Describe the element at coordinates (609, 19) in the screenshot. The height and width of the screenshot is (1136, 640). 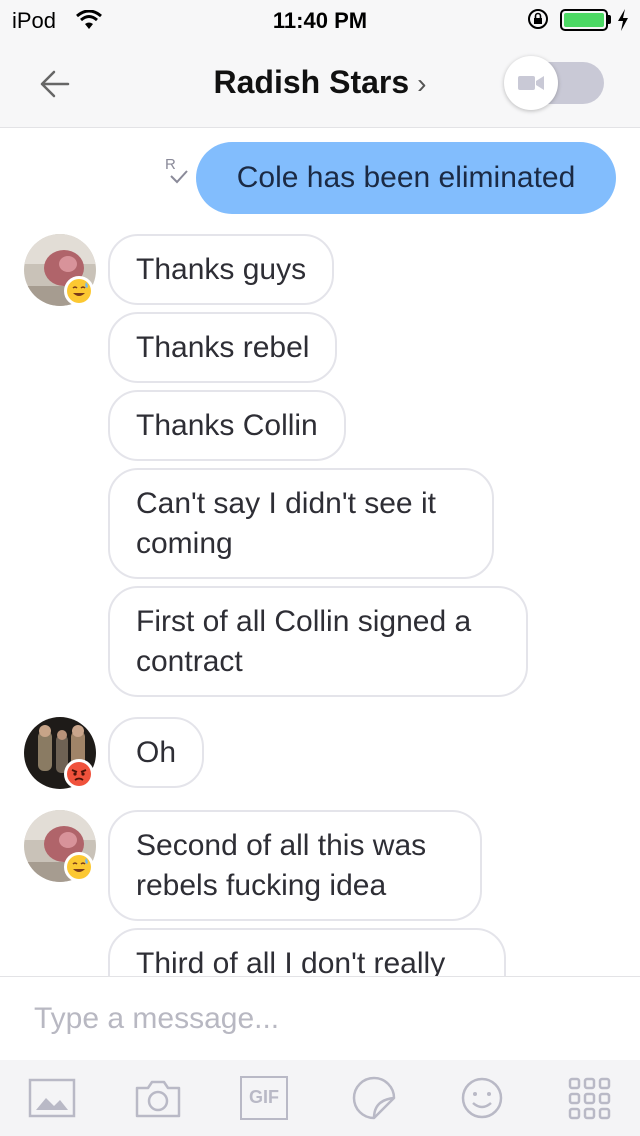
I see `battery-cap` at that location.